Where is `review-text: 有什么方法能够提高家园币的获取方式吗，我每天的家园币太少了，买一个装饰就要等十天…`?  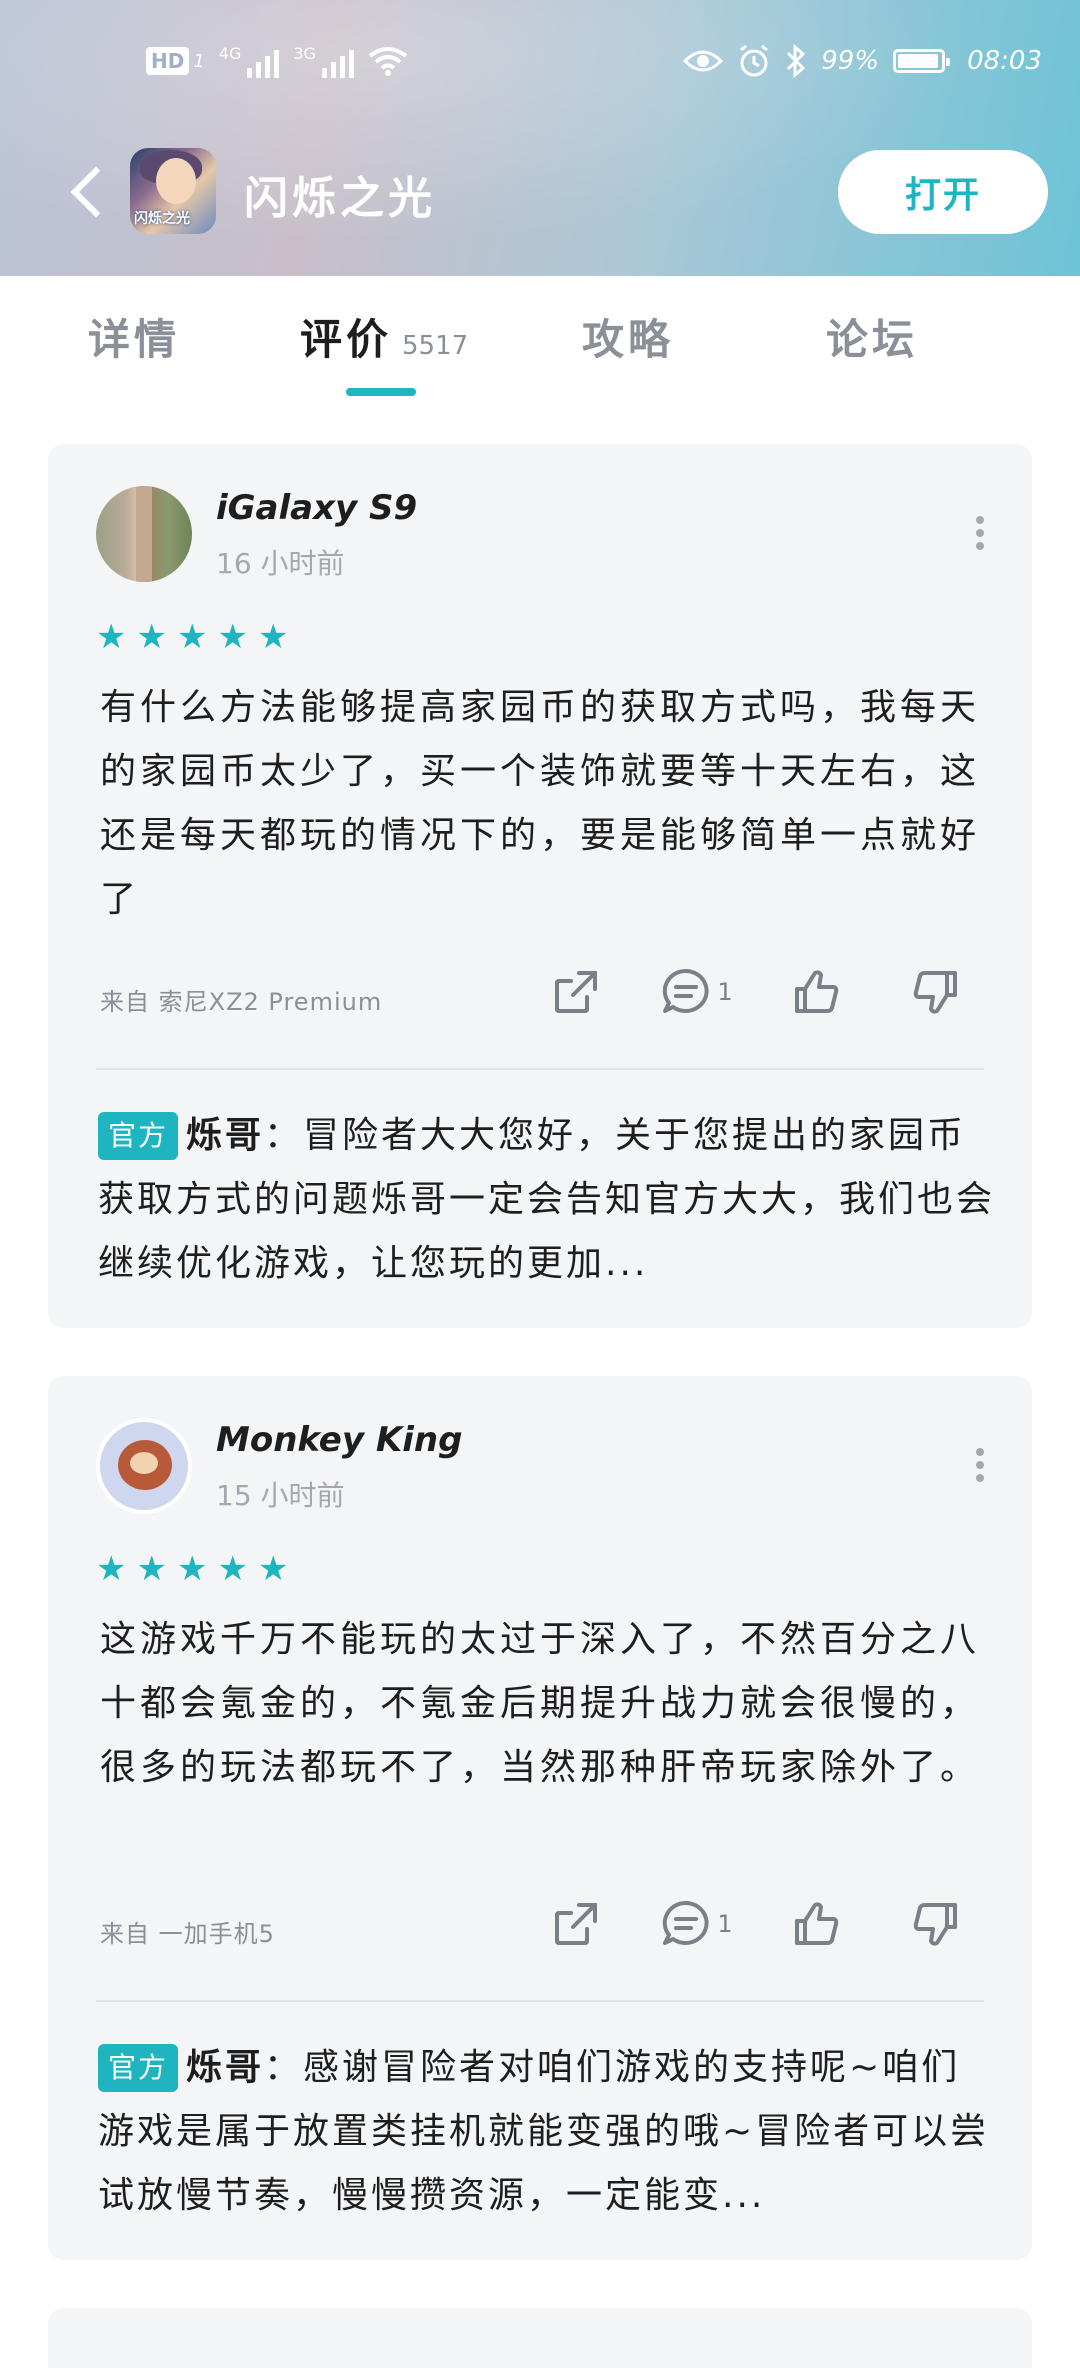
review-text: 有什么方法能够提高家园币的获取方式吗，我每天的家园币太少了，买一个装饰就要等十天… is located at coordinates (550, 804).